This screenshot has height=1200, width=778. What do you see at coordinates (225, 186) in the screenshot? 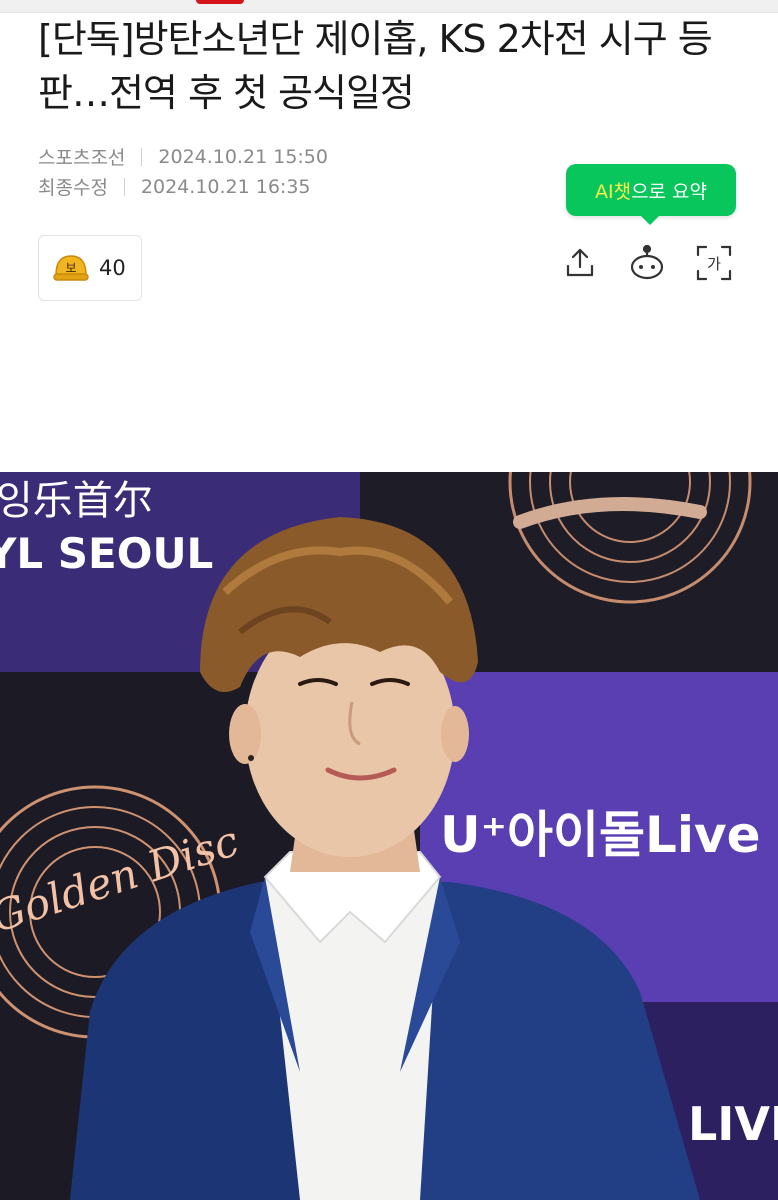
I see `updated-time: 2024.10.21 16:35` at bounding box center [225, 186].